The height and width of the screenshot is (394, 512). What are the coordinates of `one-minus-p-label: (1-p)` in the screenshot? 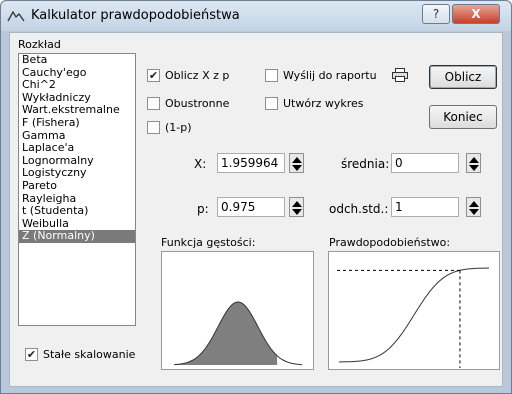 It's located at (178, 127).